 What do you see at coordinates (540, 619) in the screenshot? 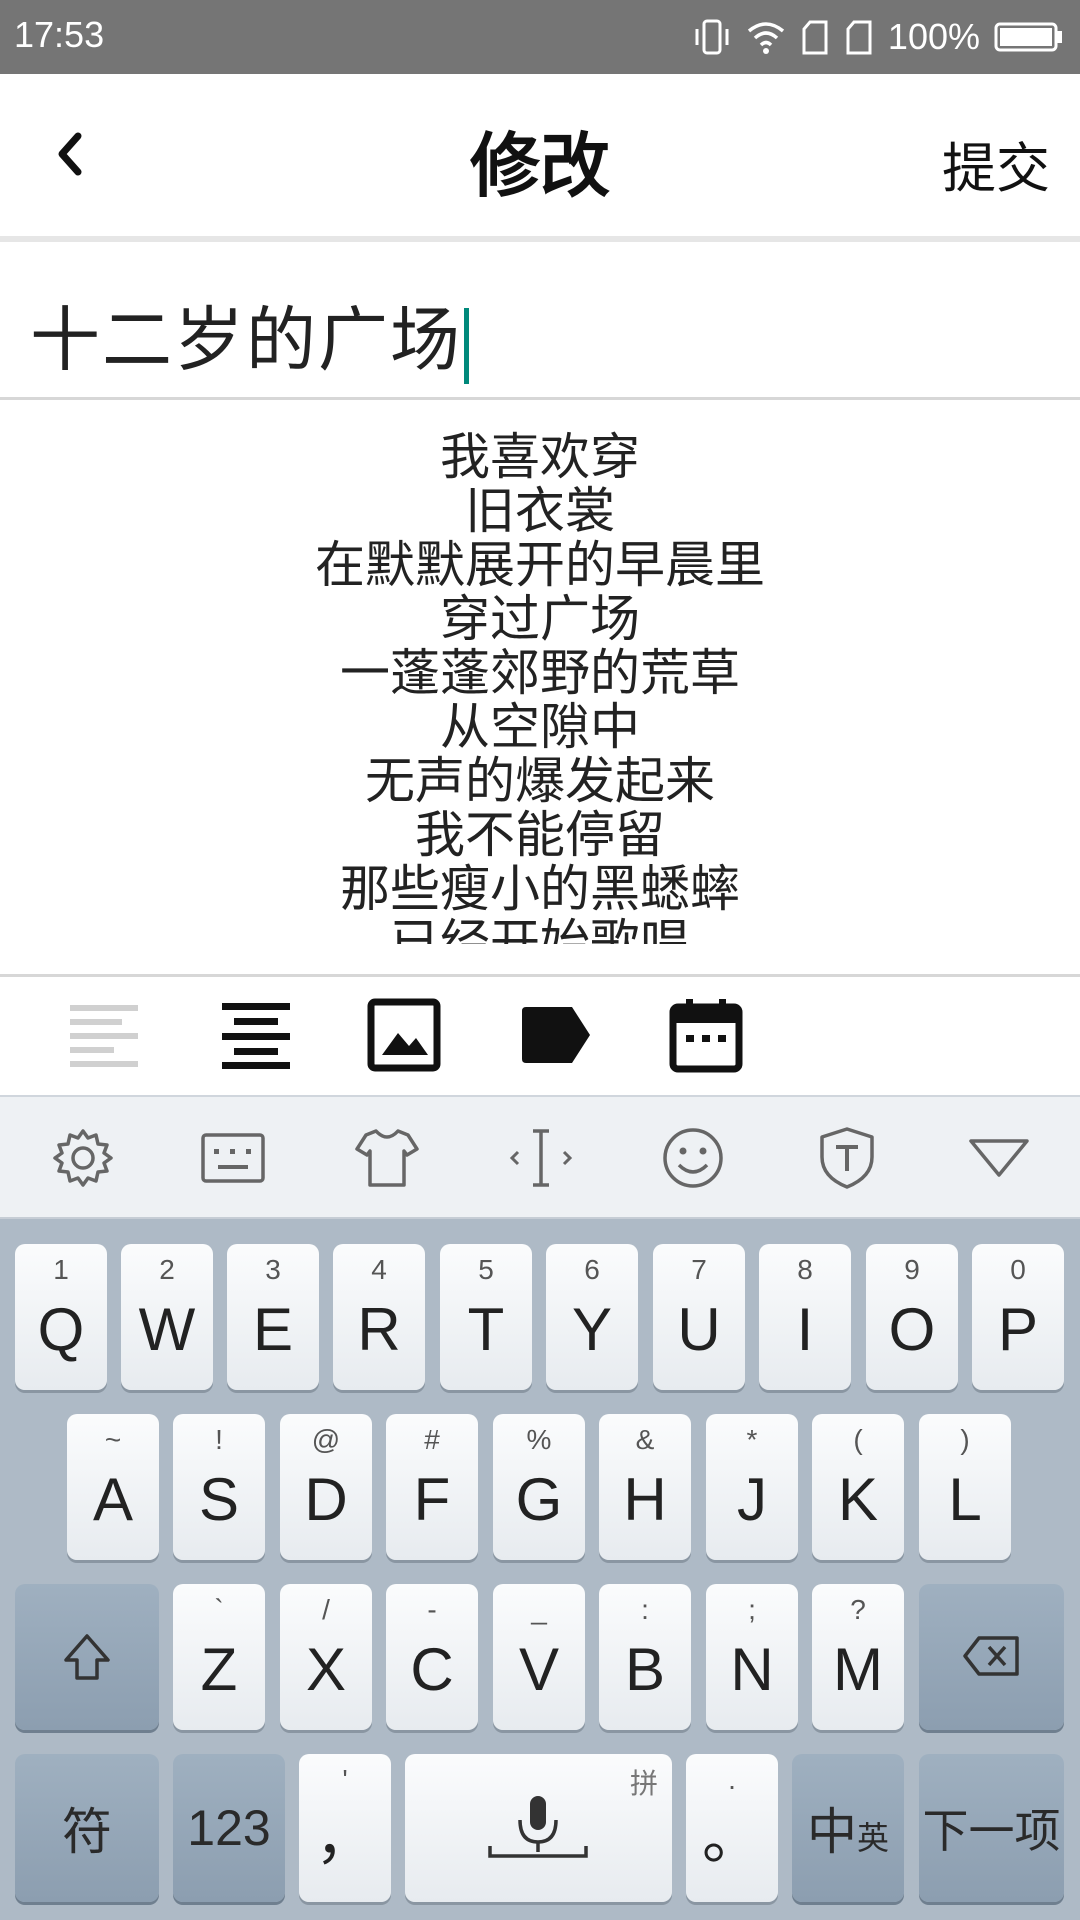
I see `content-line: 穿过广场` at bounding box center [540, 619].